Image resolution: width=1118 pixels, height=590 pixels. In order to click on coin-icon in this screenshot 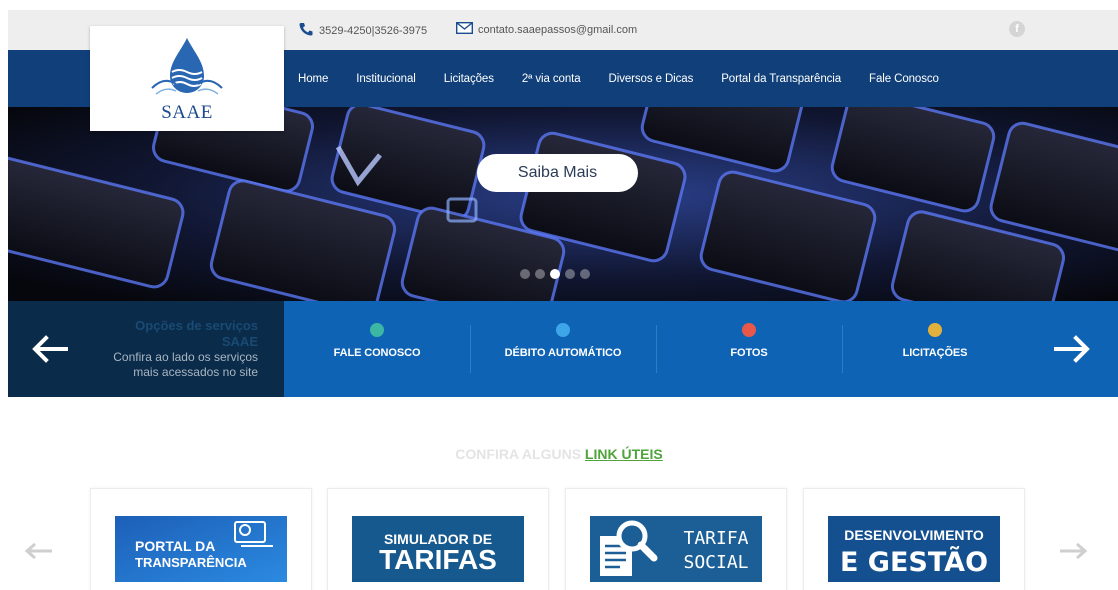, I will do `click(563, 330)`.